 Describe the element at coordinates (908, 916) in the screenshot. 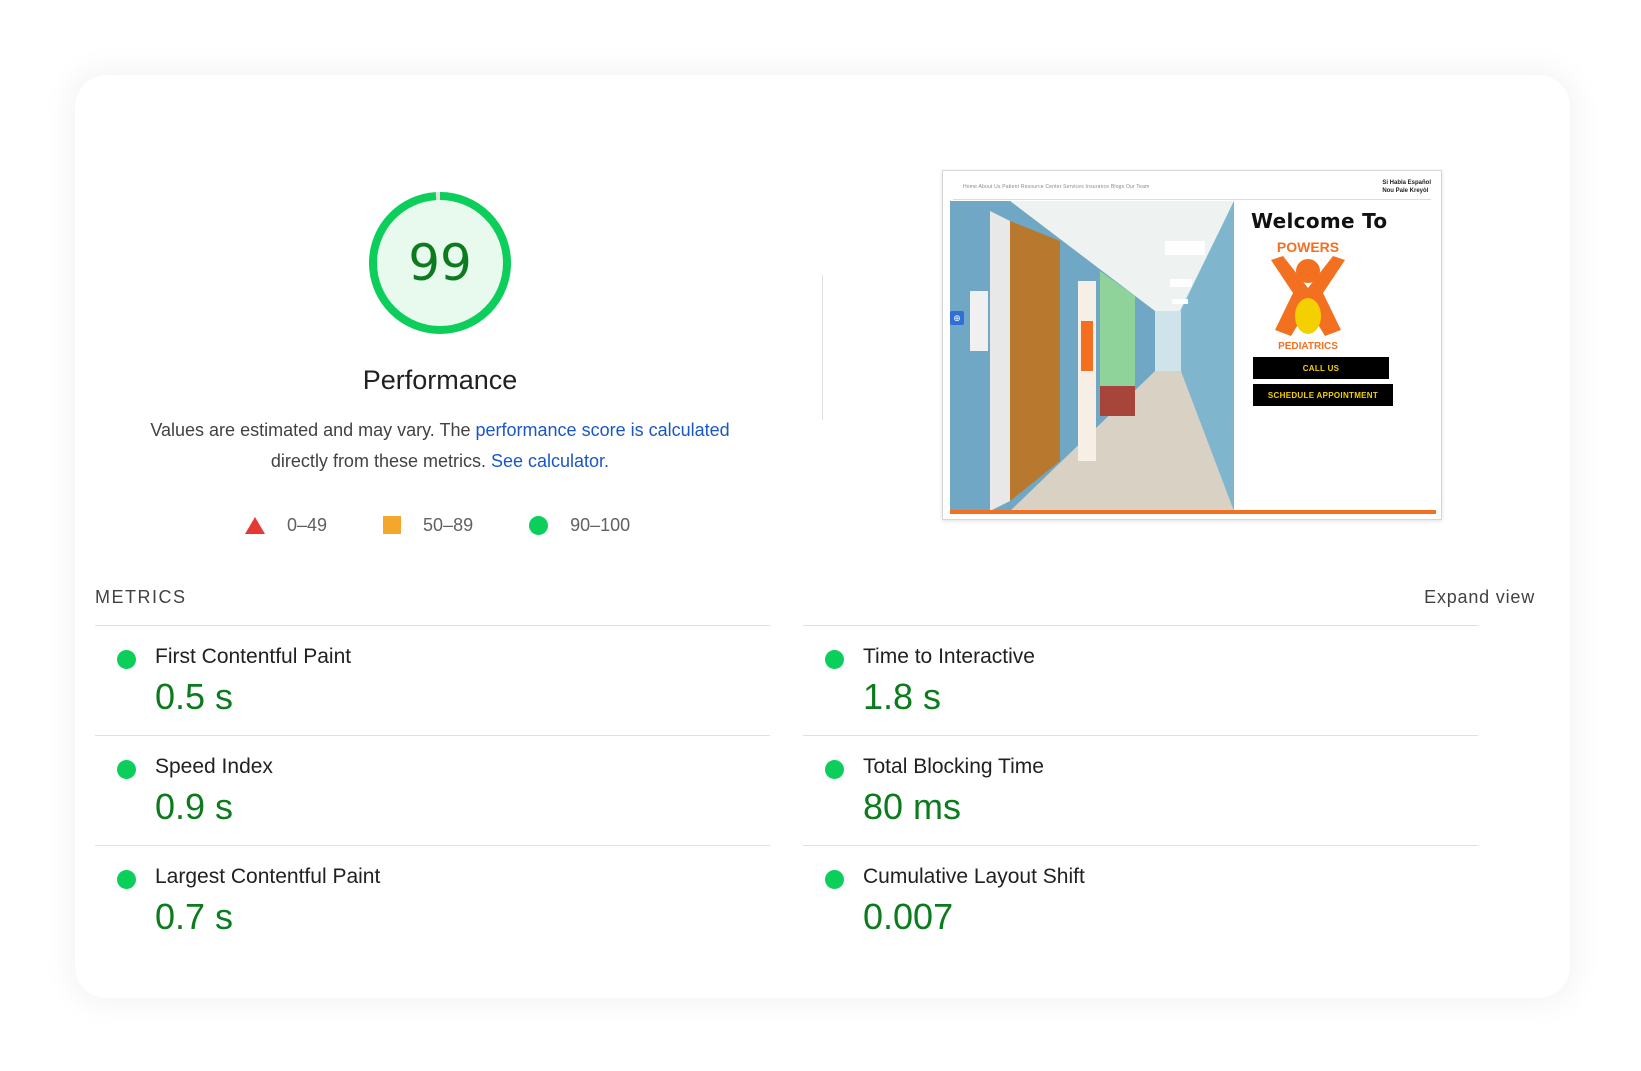

I see `metric-value: 0.007` at that location.